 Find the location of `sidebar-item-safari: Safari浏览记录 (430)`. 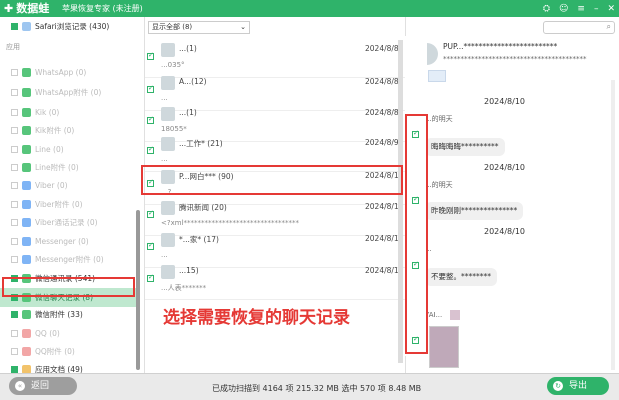

sidebar-item-safari: Safari浏览记录 (430) is located at coordinates (70, 26).